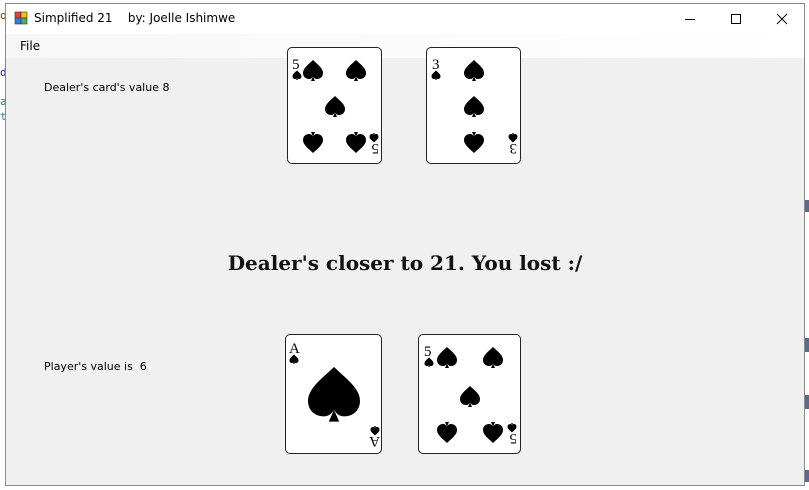  I want to click on dealer-value-label: Dealer's card's value 8, so click(107, 87).